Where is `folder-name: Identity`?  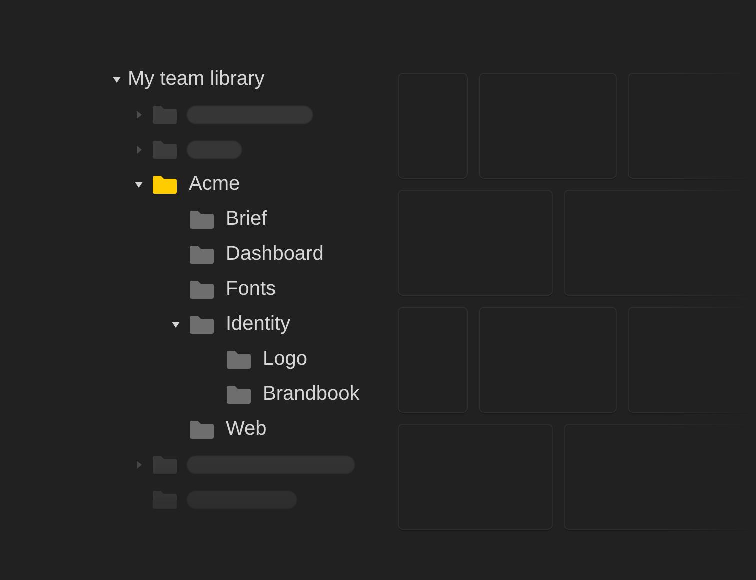 folder-name: Identity is located at coordinates (258, 324).